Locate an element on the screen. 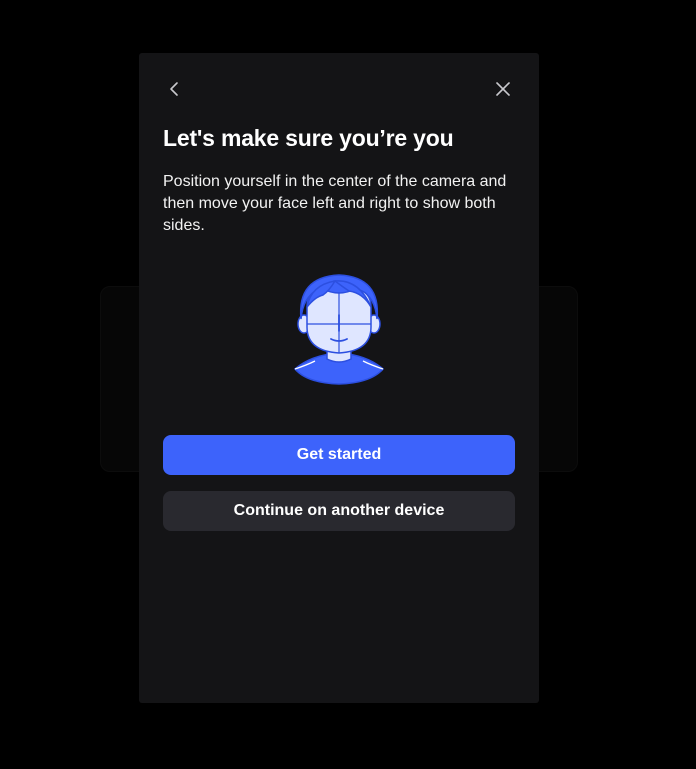  face-scan-illustration is located at coordinates (339, 328).